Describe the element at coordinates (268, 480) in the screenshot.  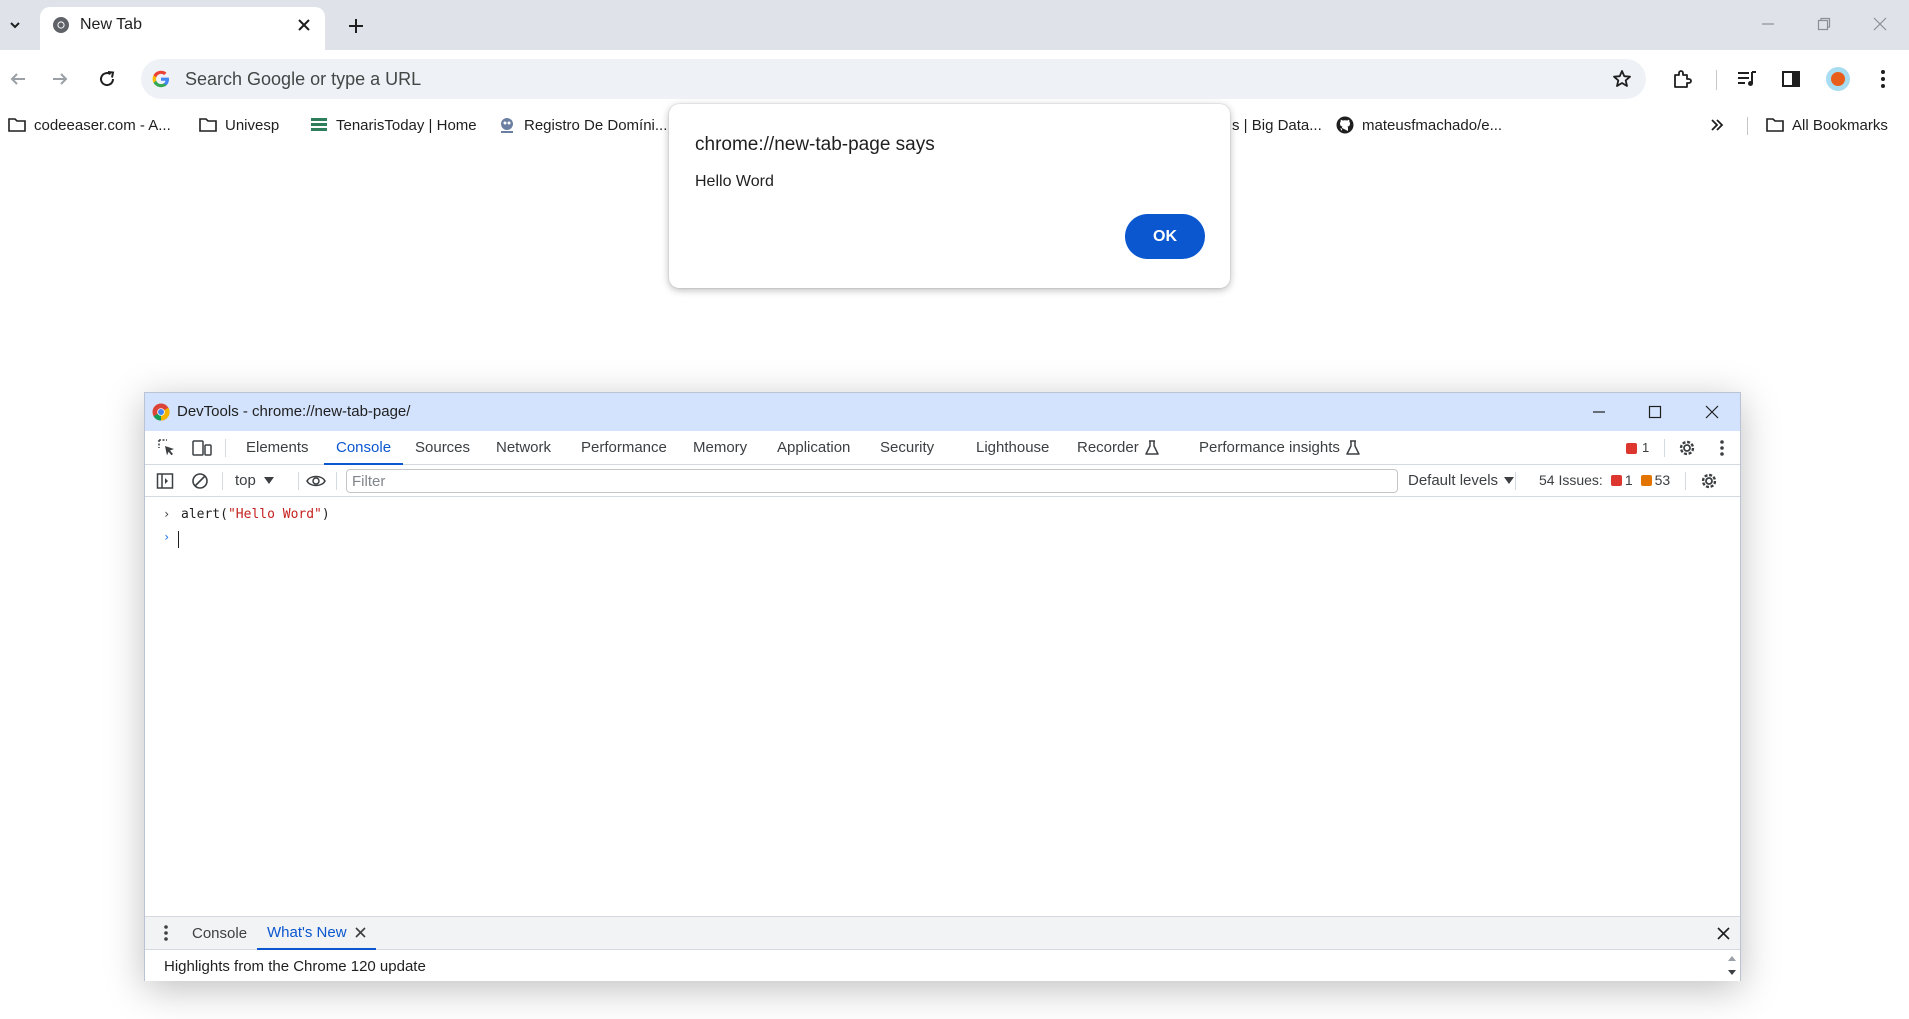
I see `dropdown-triangle-icon` at that location.